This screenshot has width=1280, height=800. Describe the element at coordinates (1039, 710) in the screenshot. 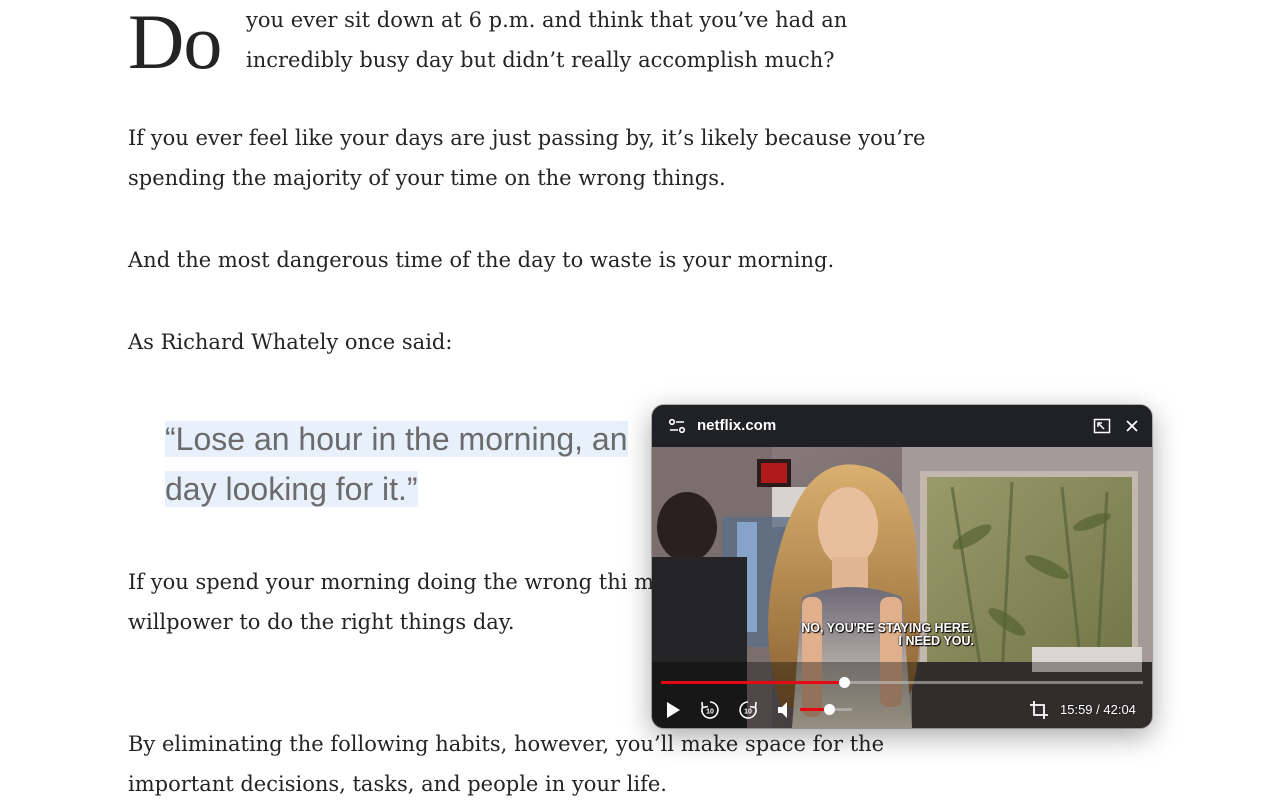

I see `crop-icon` at that location.